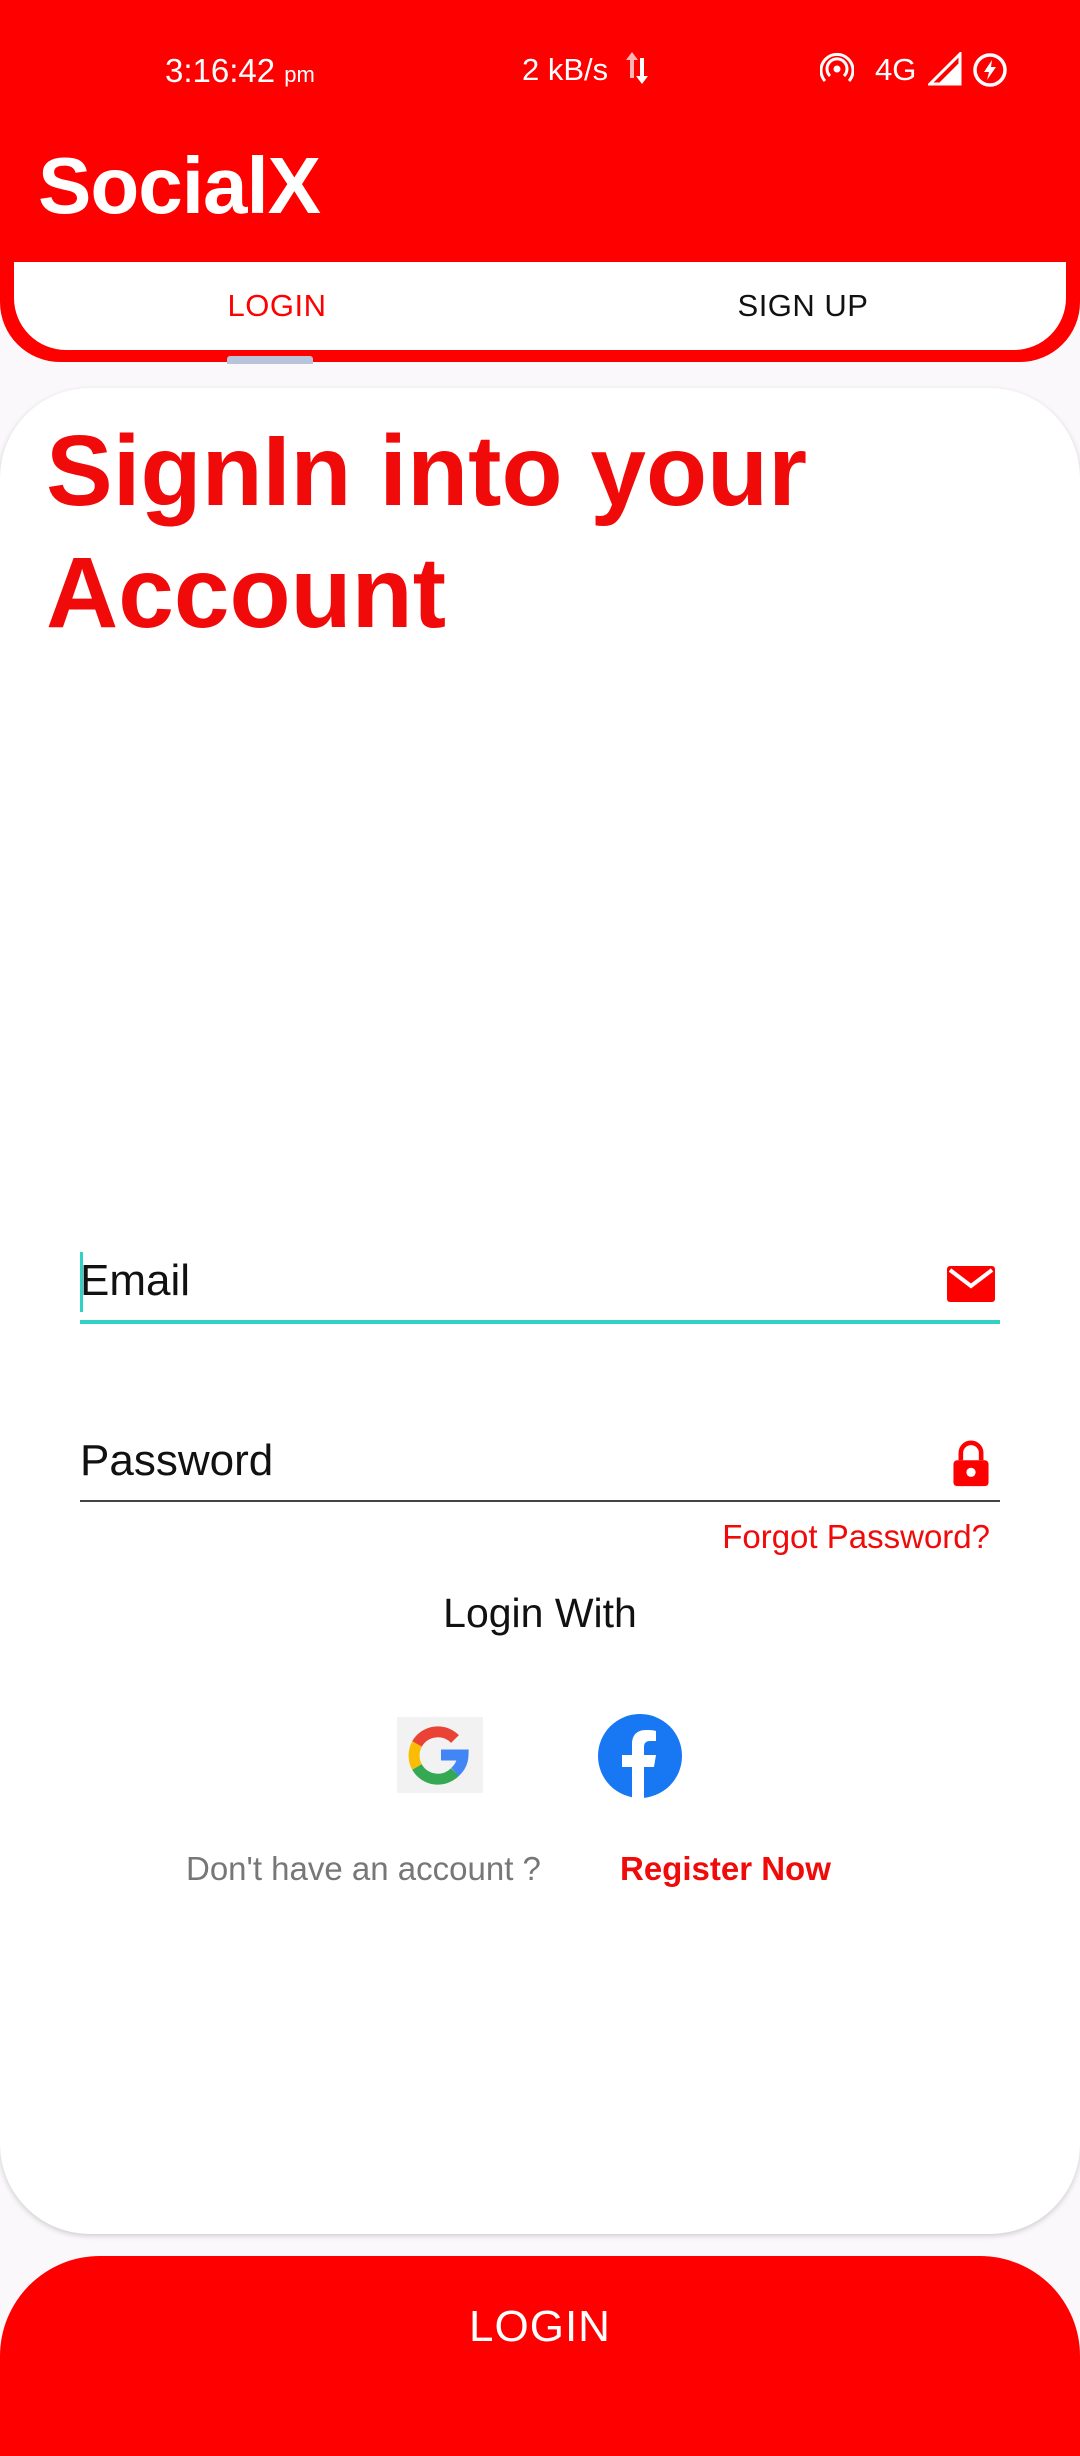  I want to click on google-icon, so click(438, 1755).